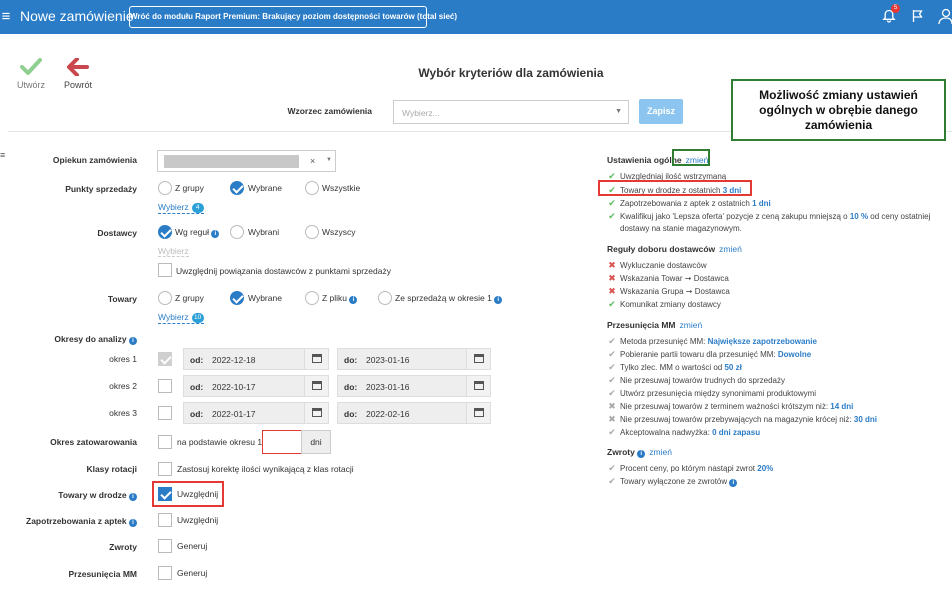 The image size is (952, 590). What do you see at coordinates (661, 249) in the screenshot?
I see `rules-title-text: Reguły doboru dostawców` at bounding box center [661, 249].